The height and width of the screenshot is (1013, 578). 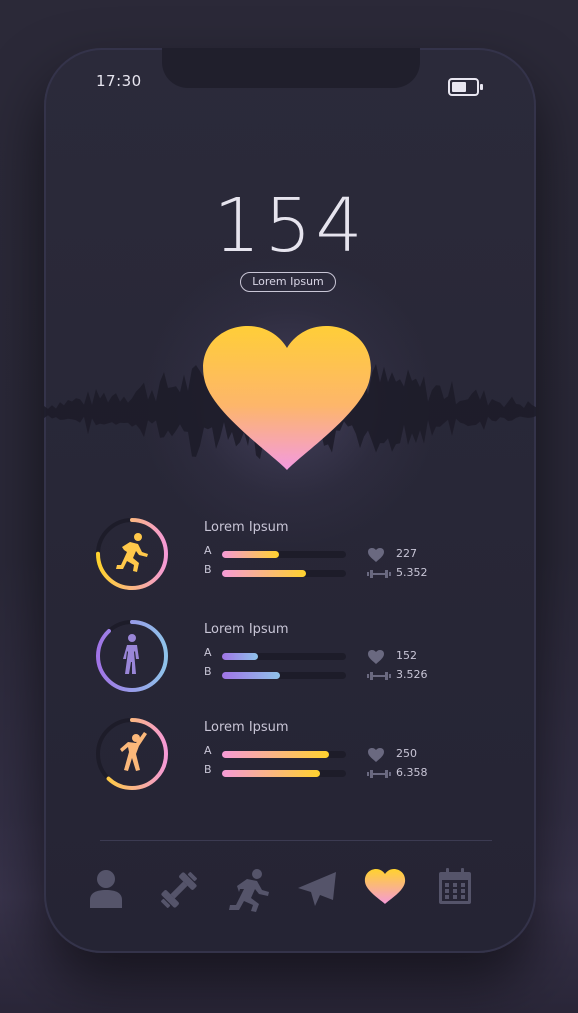 I want to click on battery-icon, so click(x=465, y=87).